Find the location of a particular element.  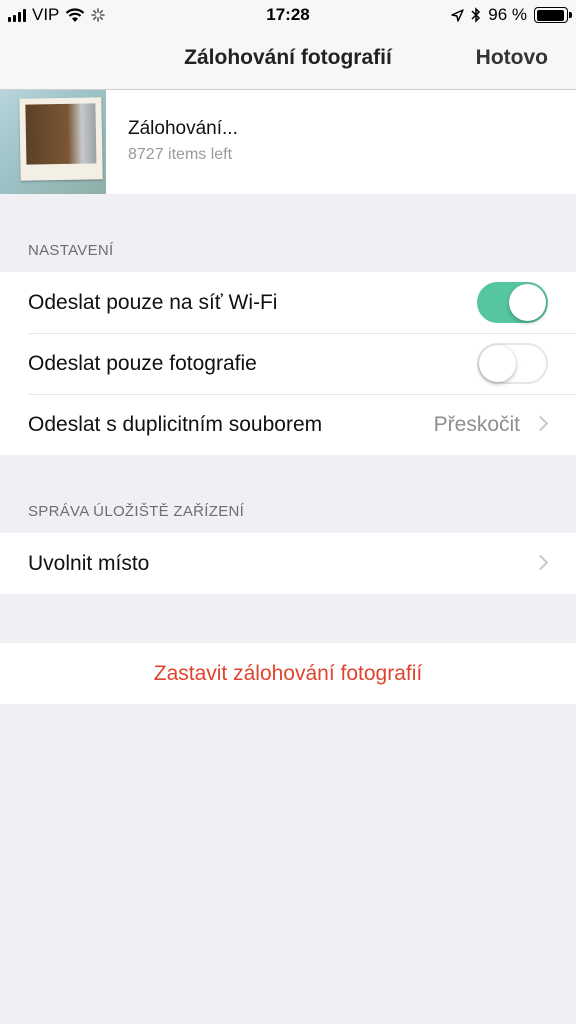

wifi-only-toggle is located at coordinates (512, 302).